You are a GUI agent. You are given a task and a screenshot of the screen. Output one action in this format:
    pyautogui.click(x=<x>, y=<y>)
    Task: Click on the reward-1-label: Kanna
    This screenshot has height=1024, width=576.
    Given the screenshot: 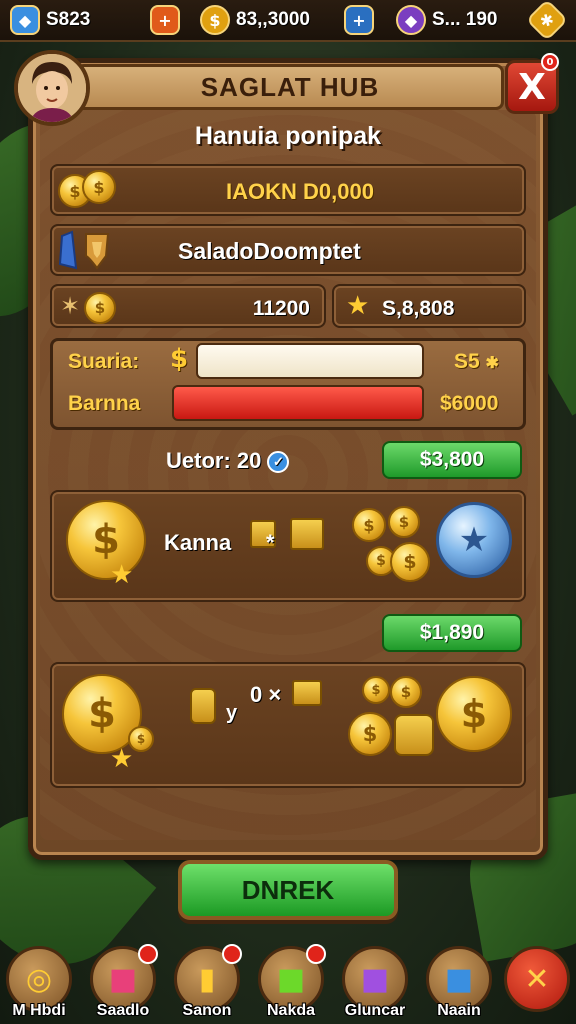 What is the action you would take?
    pyautogui.click(x=198, y=542)
    